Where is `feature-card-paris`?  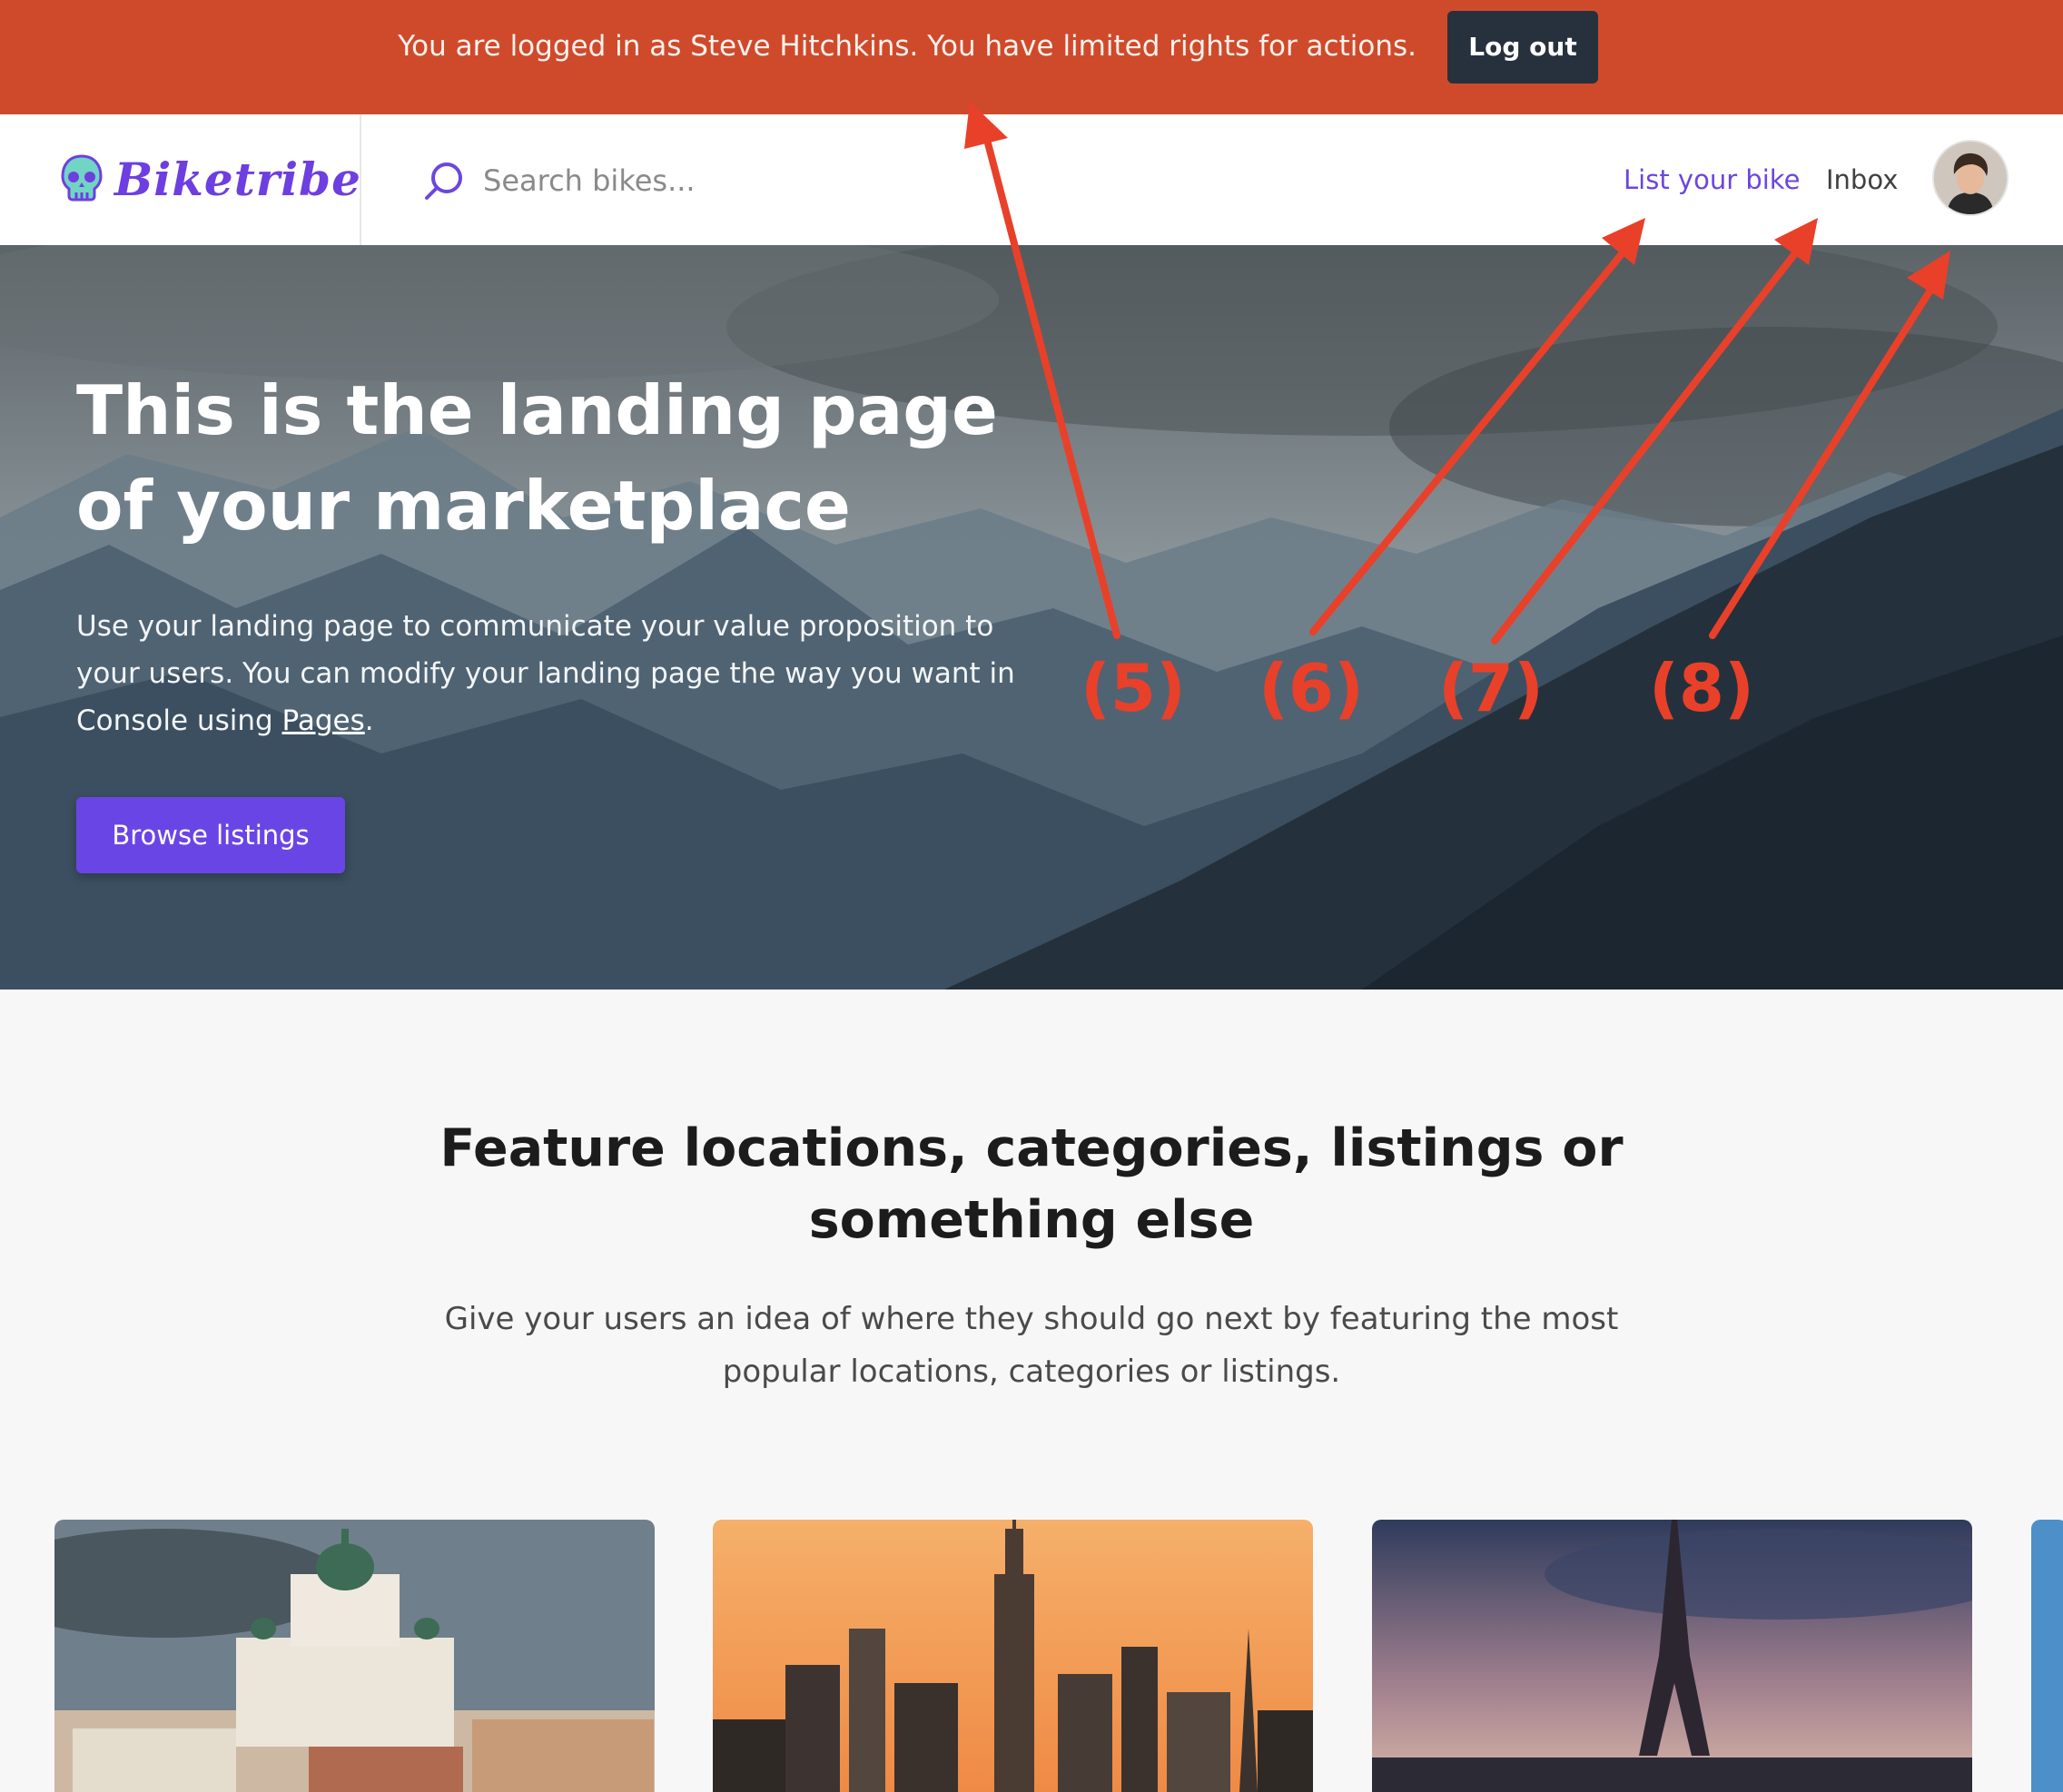 feature-card-paris is located at coordinates (1672, 1656).